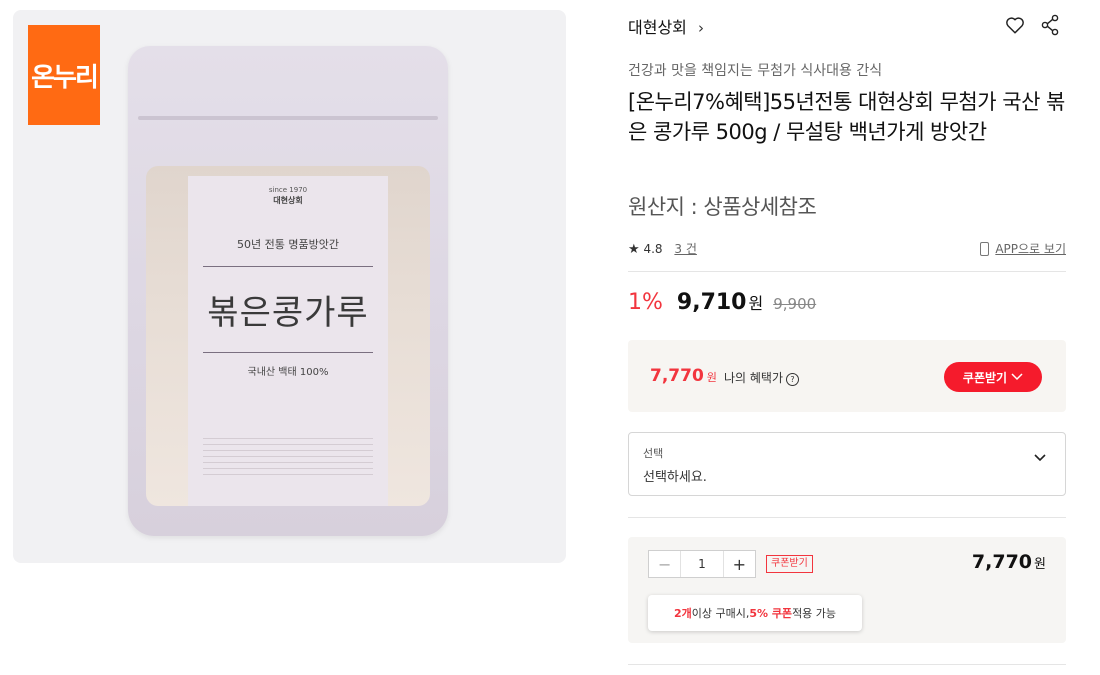 The height and width of the screenshot is (675, 1100). I want to click on sale-price: 9,710, so click(711, 302).